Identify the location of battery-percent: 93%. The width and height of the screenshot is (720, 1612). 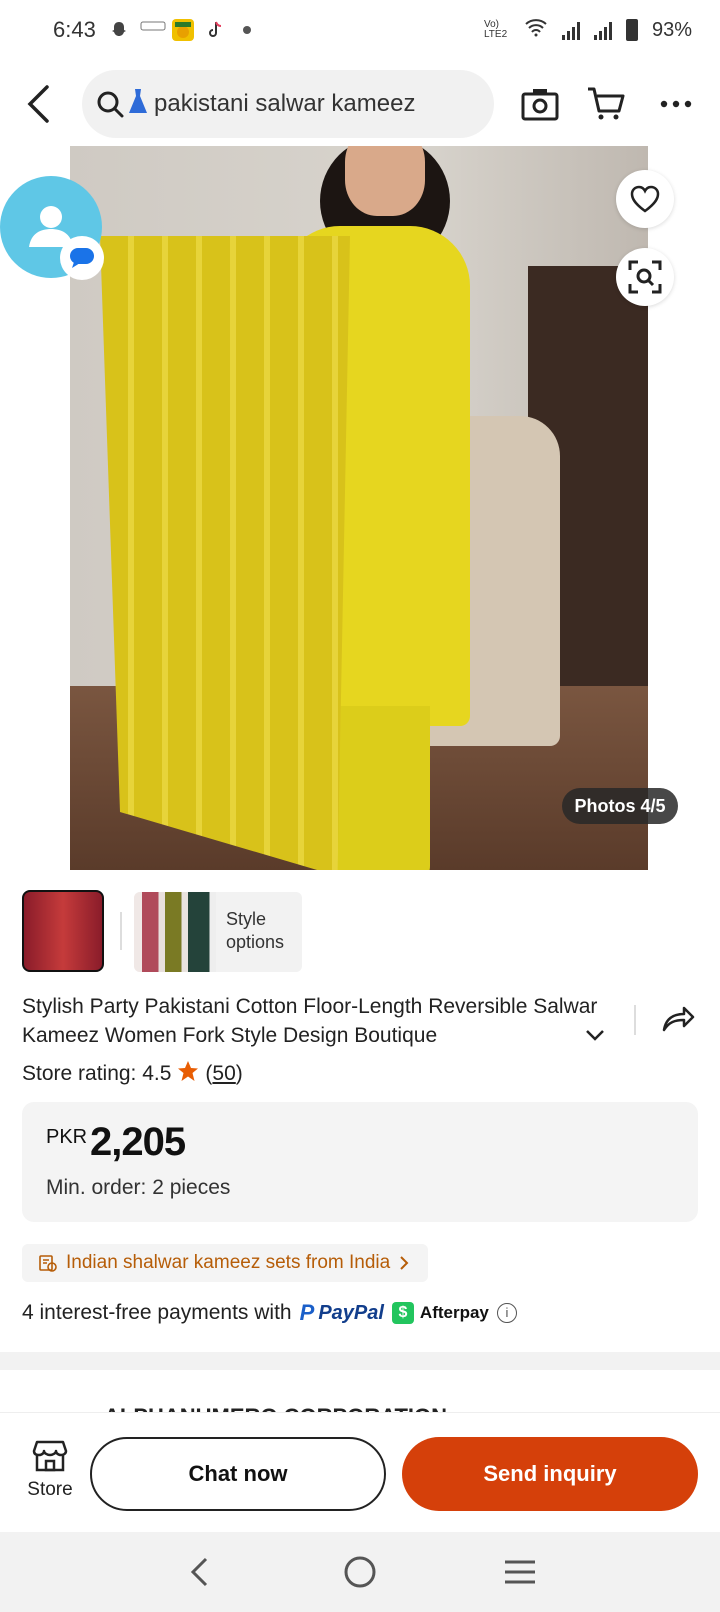
(671, 29).